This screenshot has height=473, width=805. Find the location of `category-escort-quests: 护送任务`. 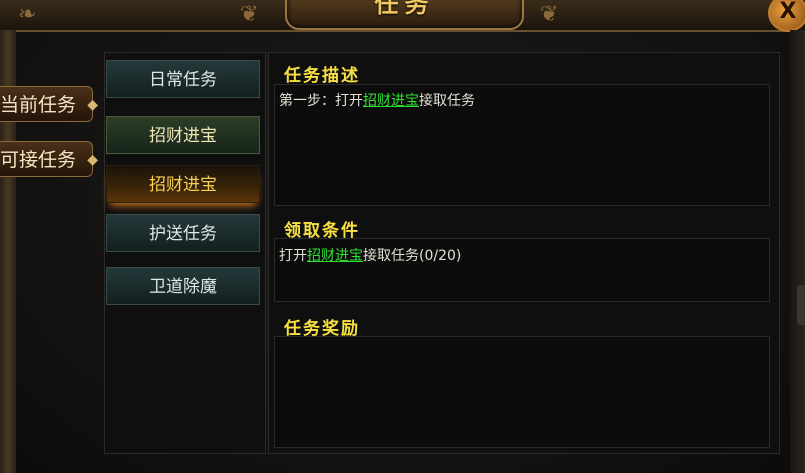

category-escort-quests: 护送任务 is located at coordinates (183, 233).